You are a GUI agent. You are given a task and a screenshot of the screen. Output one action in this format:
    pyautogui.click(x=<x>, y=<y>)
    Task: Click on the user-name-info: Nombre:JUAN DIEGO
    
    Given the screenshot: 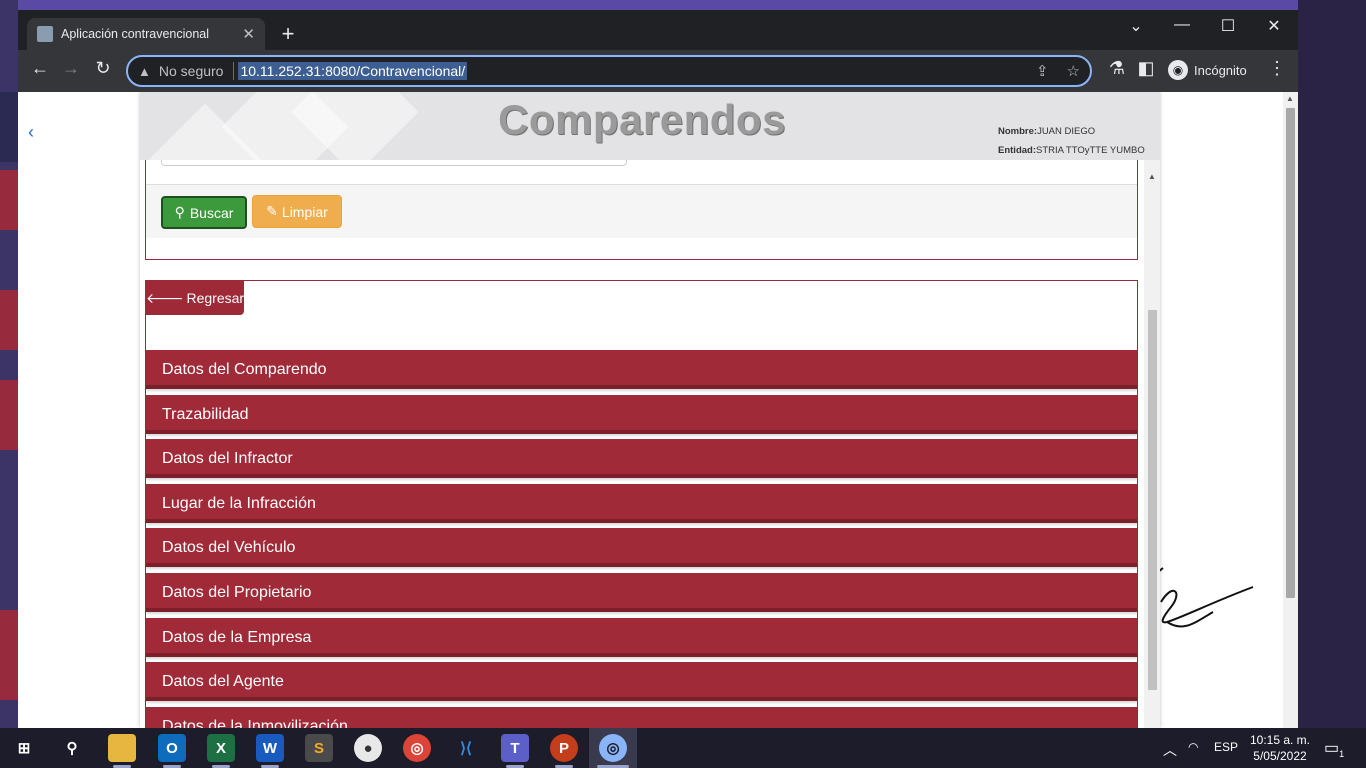 What is the action you would take?
    pyautogui.click(x=1046, y=131)
    